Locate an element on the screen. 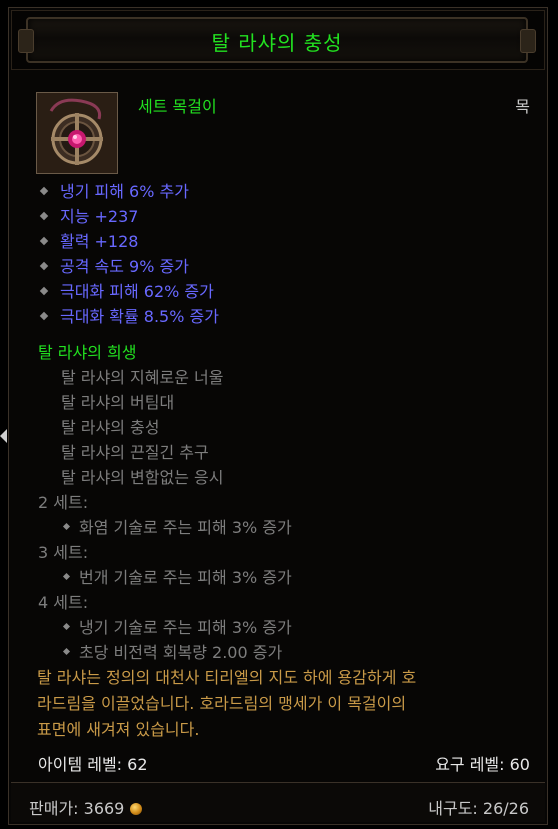  set-item: 탈 라샤의 지혜로운 너울 is located at coordinates (142, 377).